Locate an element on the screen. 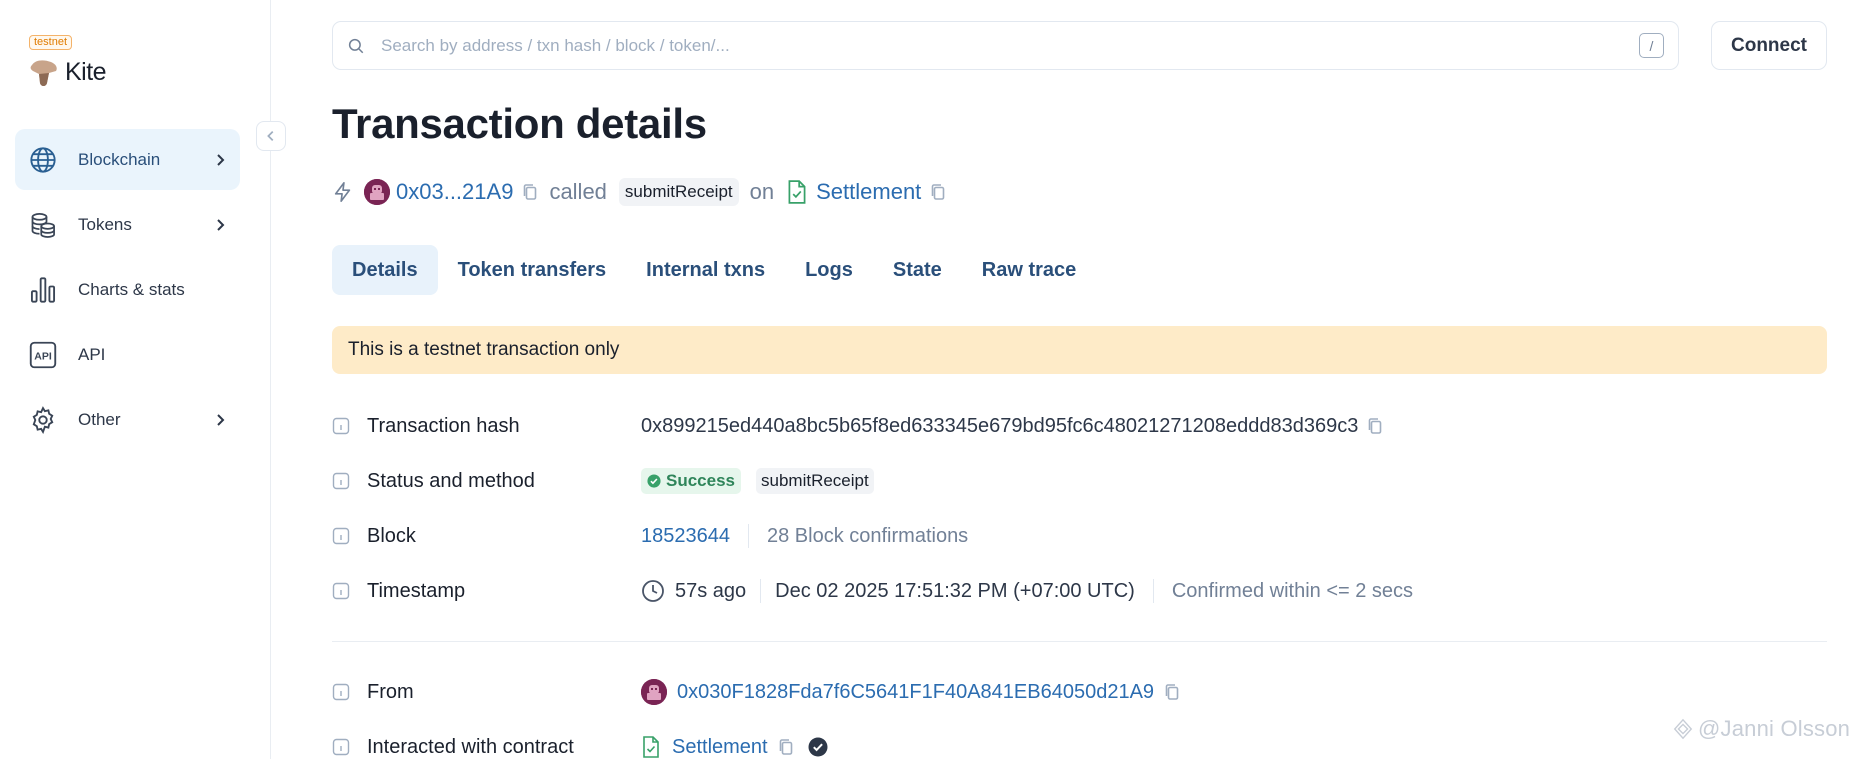  detail-row-block: Block 18523644 28 Block confirmations is located at coordinates (1079, 536).